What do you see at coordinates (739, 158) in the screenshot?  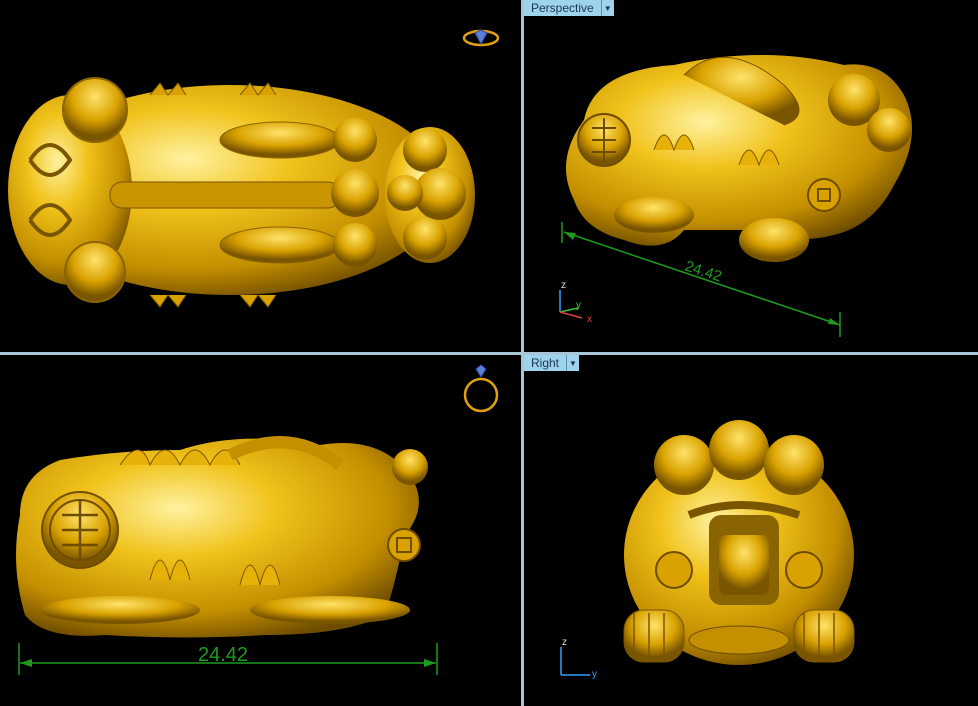 I see `pixiu-perspective-model` at bounding box center [739, 158].